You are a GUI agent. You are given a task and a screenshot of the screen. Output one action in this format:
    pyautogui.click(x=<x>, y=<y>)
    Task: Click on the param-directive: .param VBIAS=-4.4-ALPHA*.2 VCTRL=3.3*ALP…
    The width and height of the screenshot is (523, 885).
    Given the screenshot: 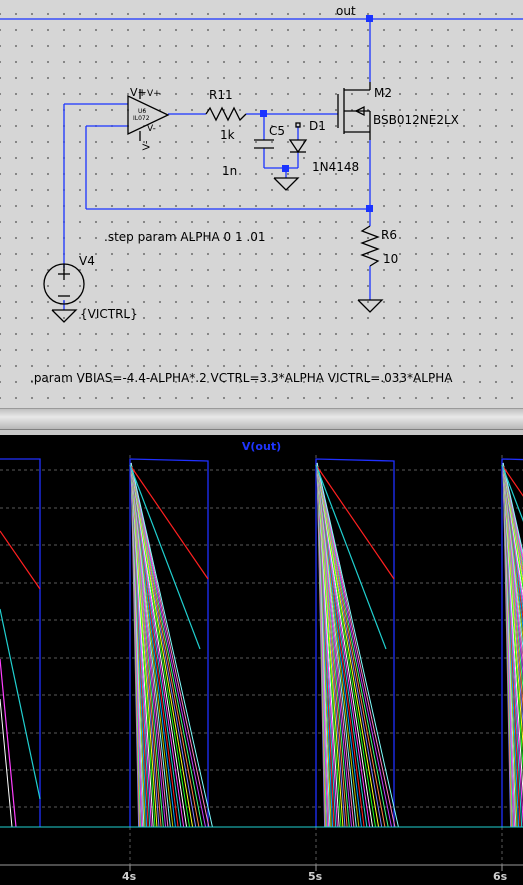 What is the action you would take?
    pyautogui.click(x=241, y=378)
    